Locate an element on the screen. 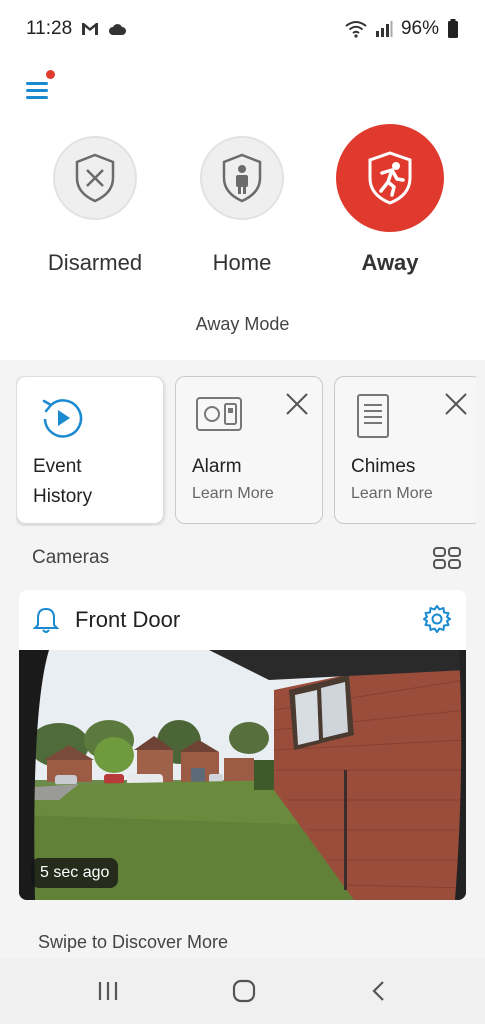  shield-running-icon is located at coordinates (390, 178).